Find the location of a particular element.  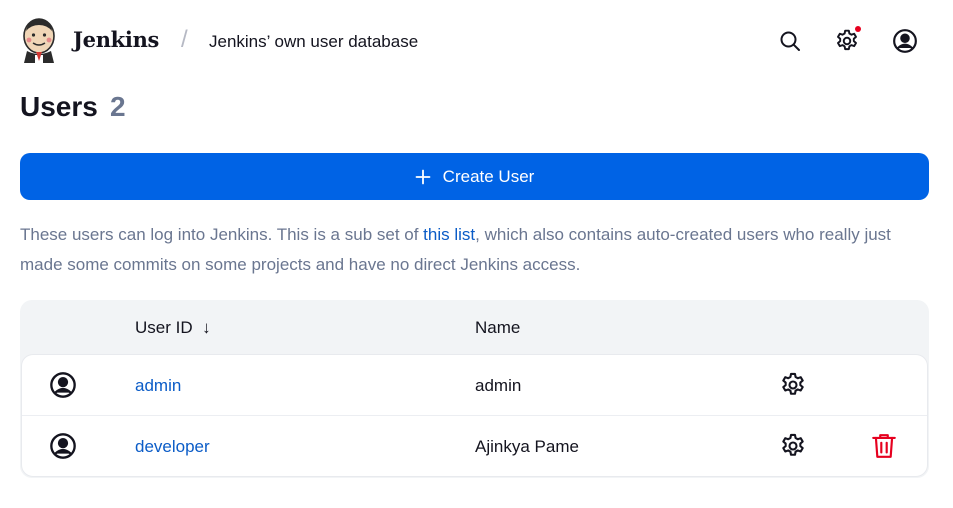

jenkins-logo-icon is located at coordinates (39, 40).